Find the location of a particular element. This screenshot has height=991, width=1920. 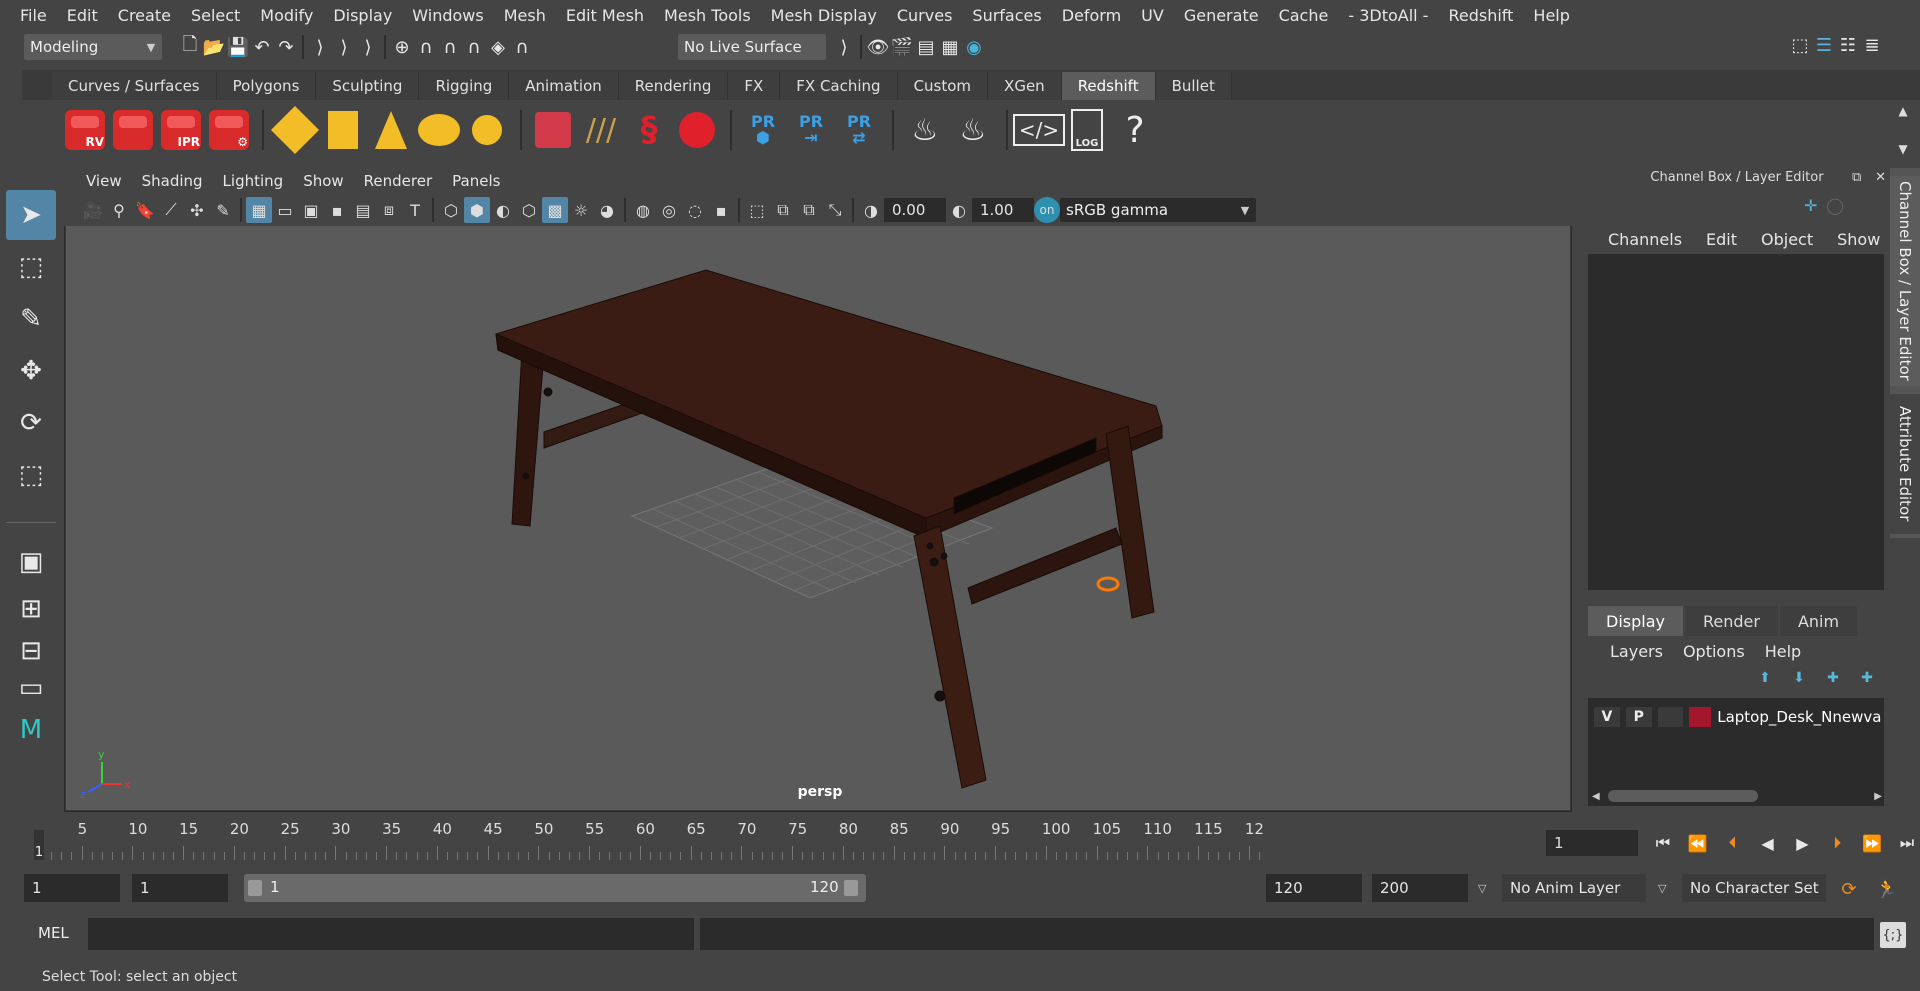

camera-icon: 🎥 is located at coordinates (93, 210).